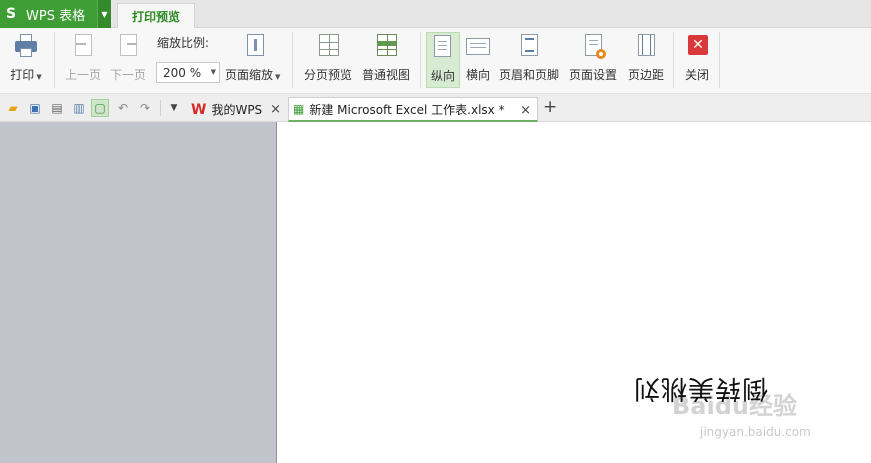 The height and width of the screenshot is (463, 871). What do you see at coordinates (57, 108) in the screenshot?
I see `export-pdf-icon: ▤` at bounding box center [57, 108].